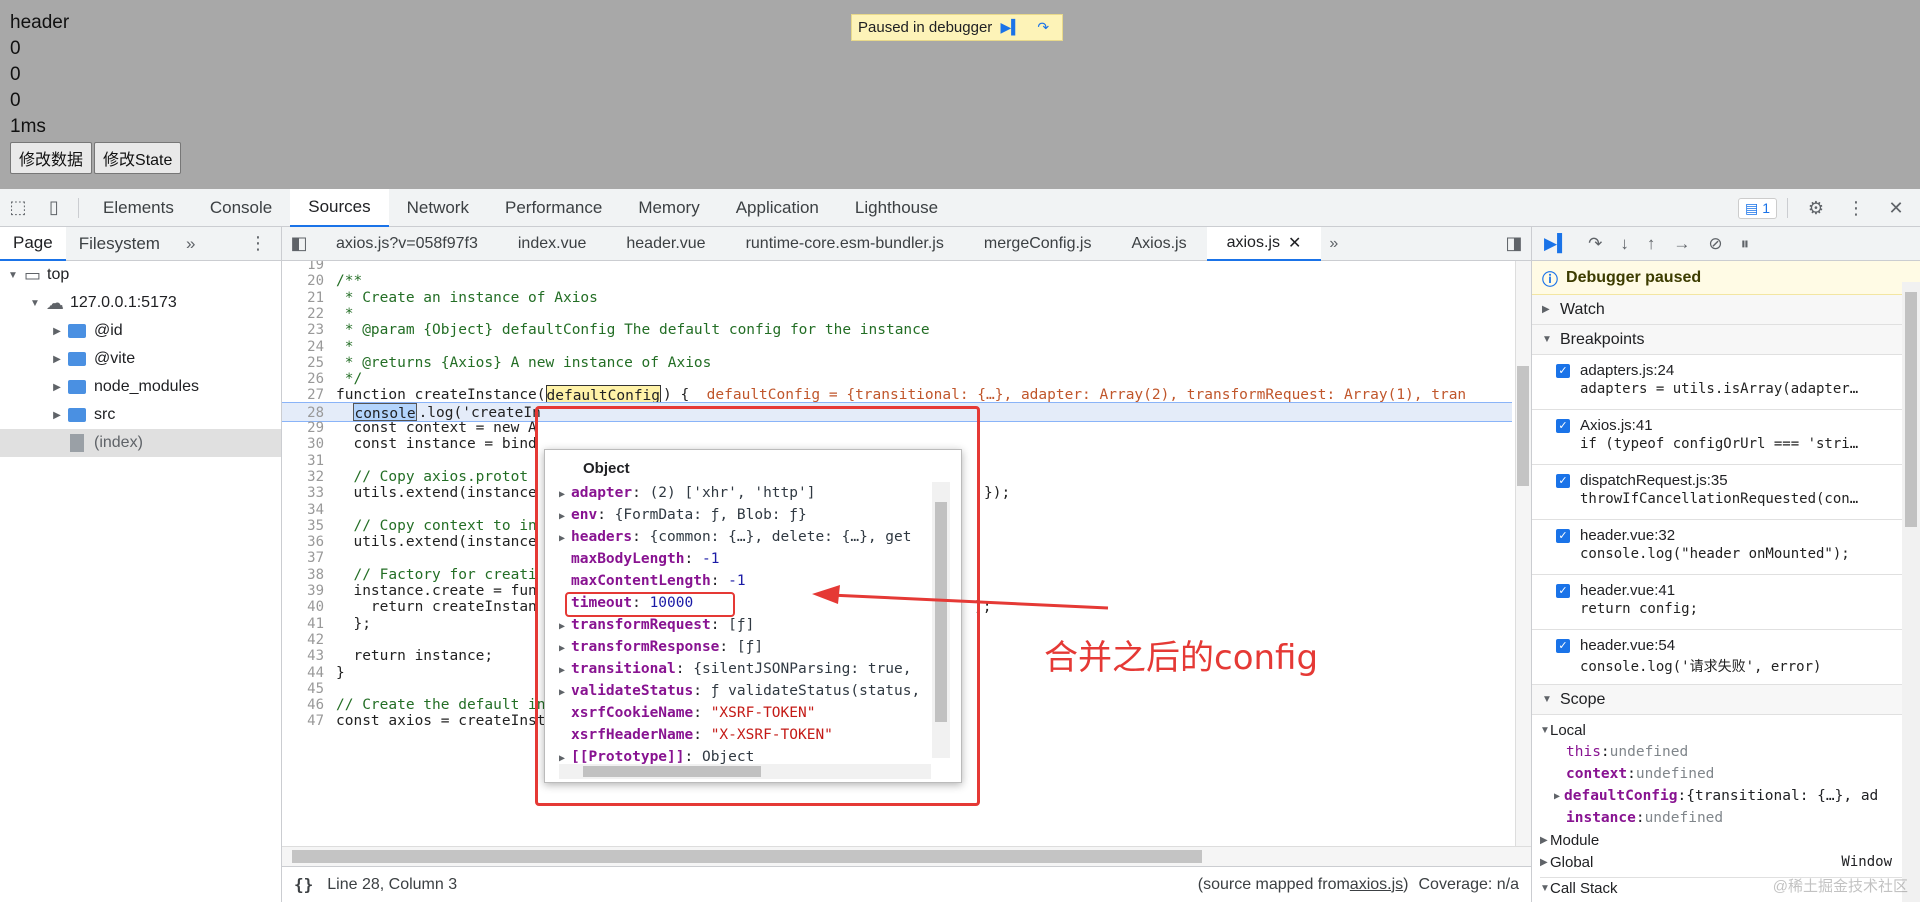  What do you see at coordinates (51, 158) in the screenshot?
I see `modify-data-button: 修改数据` at bounding box center [51, 158].